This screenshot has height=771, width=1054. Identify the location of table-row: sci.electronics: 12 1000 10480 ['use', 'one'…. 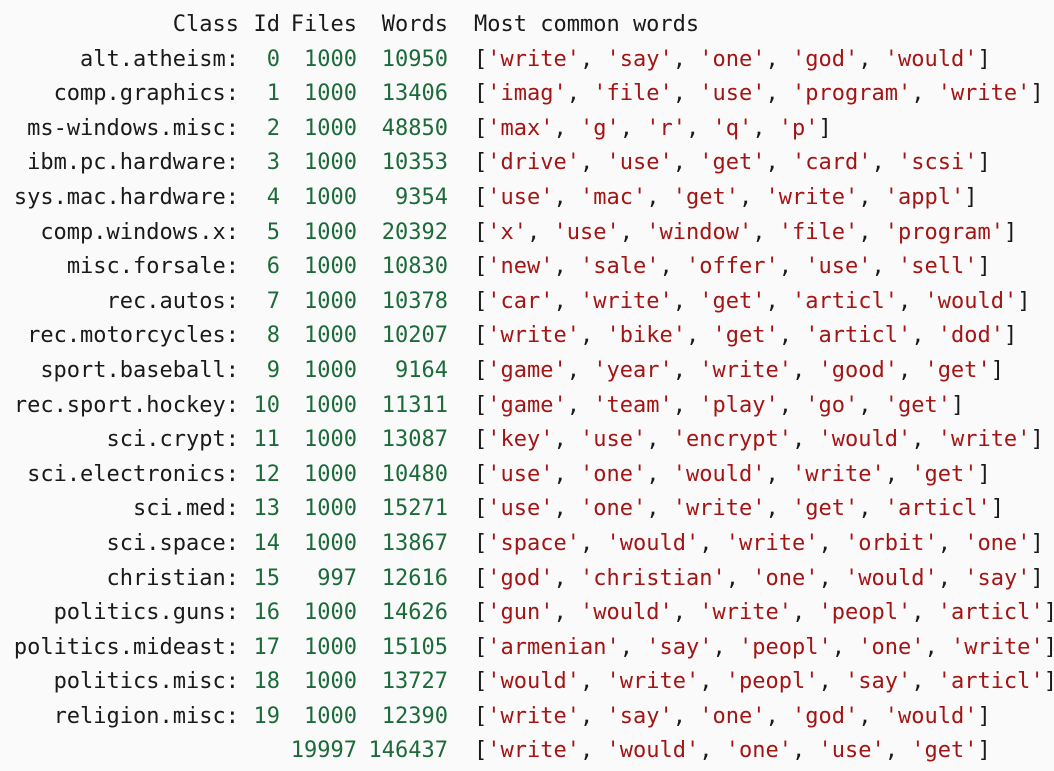
(527, 475).